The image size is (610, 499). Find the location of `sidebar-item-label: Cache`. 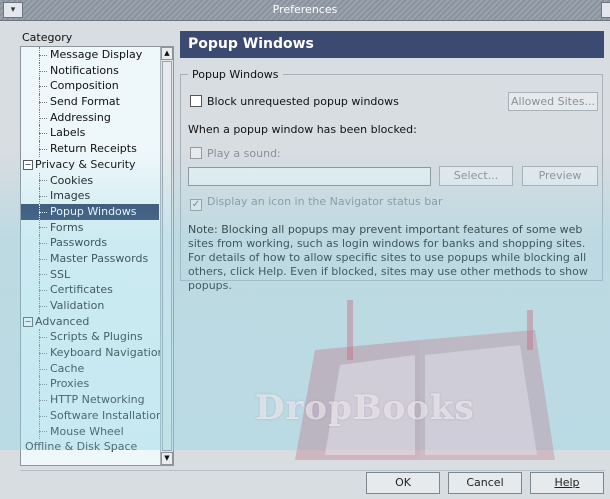

sidebar-item-label: Cache is located at coordinates (67, 368).